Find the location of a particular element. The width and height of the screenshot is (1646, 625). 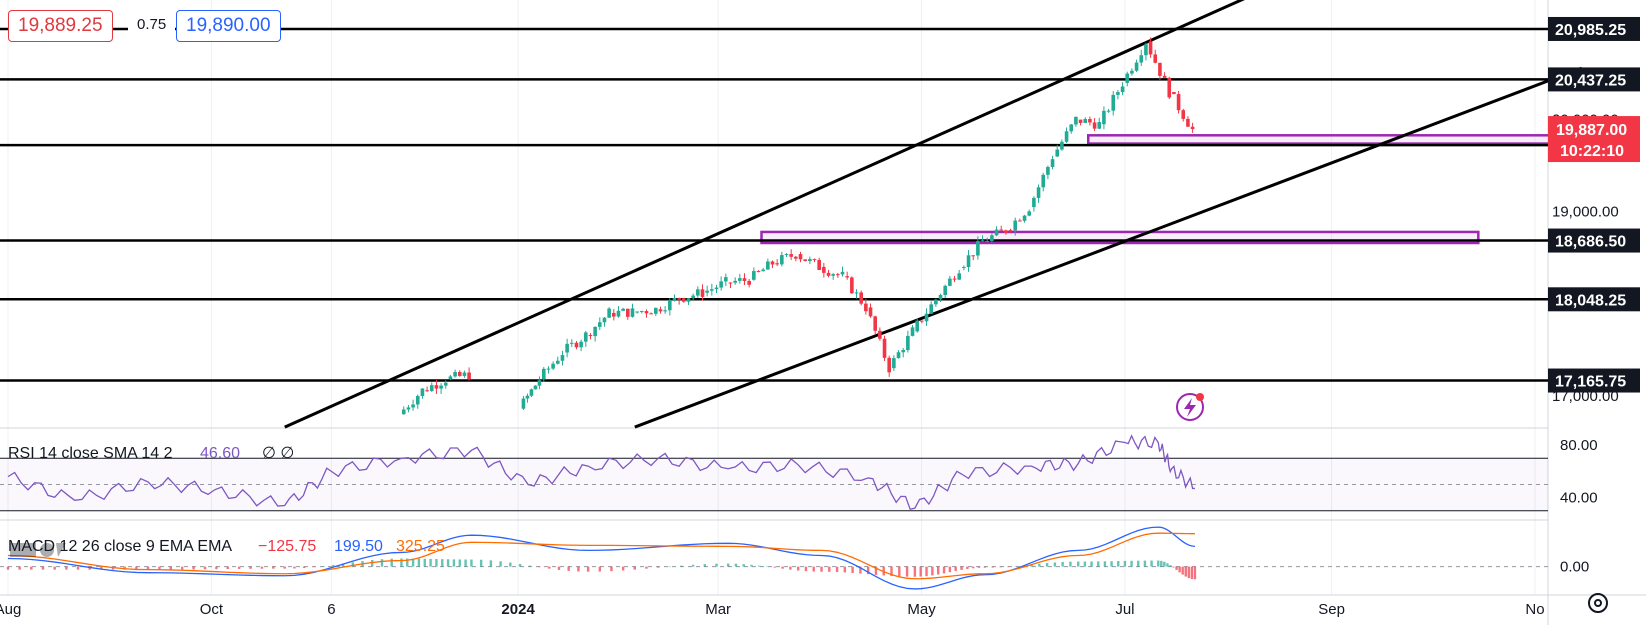

rsi-tick-label: 40.00 is located at coordinates (1579, 498).